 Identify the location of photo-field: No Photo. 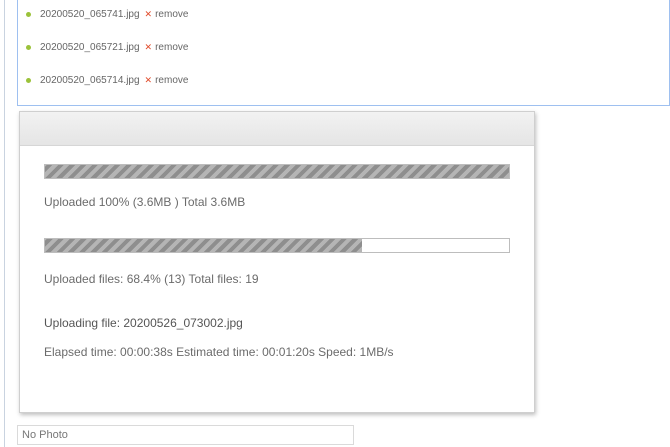
(185, 435).